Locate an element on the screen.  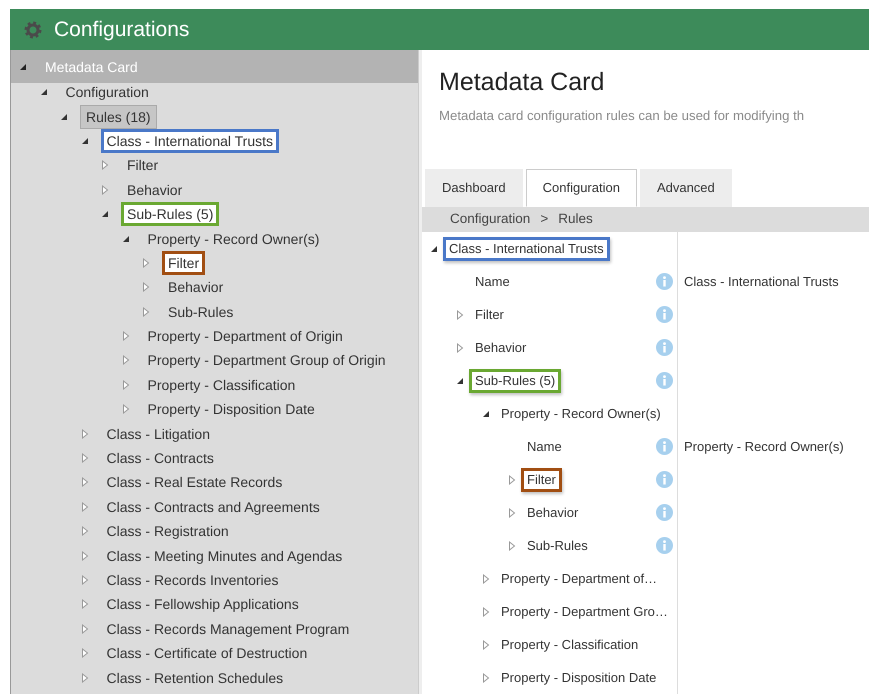
tree-item: Sub-Rules (5) is located at coordinates (170, 214).